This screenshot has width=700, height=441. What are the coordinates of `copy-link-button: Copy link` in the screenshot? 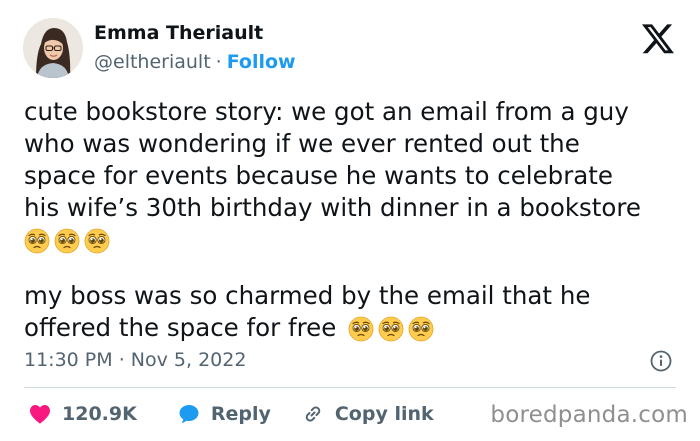 It's located at (367, 414).